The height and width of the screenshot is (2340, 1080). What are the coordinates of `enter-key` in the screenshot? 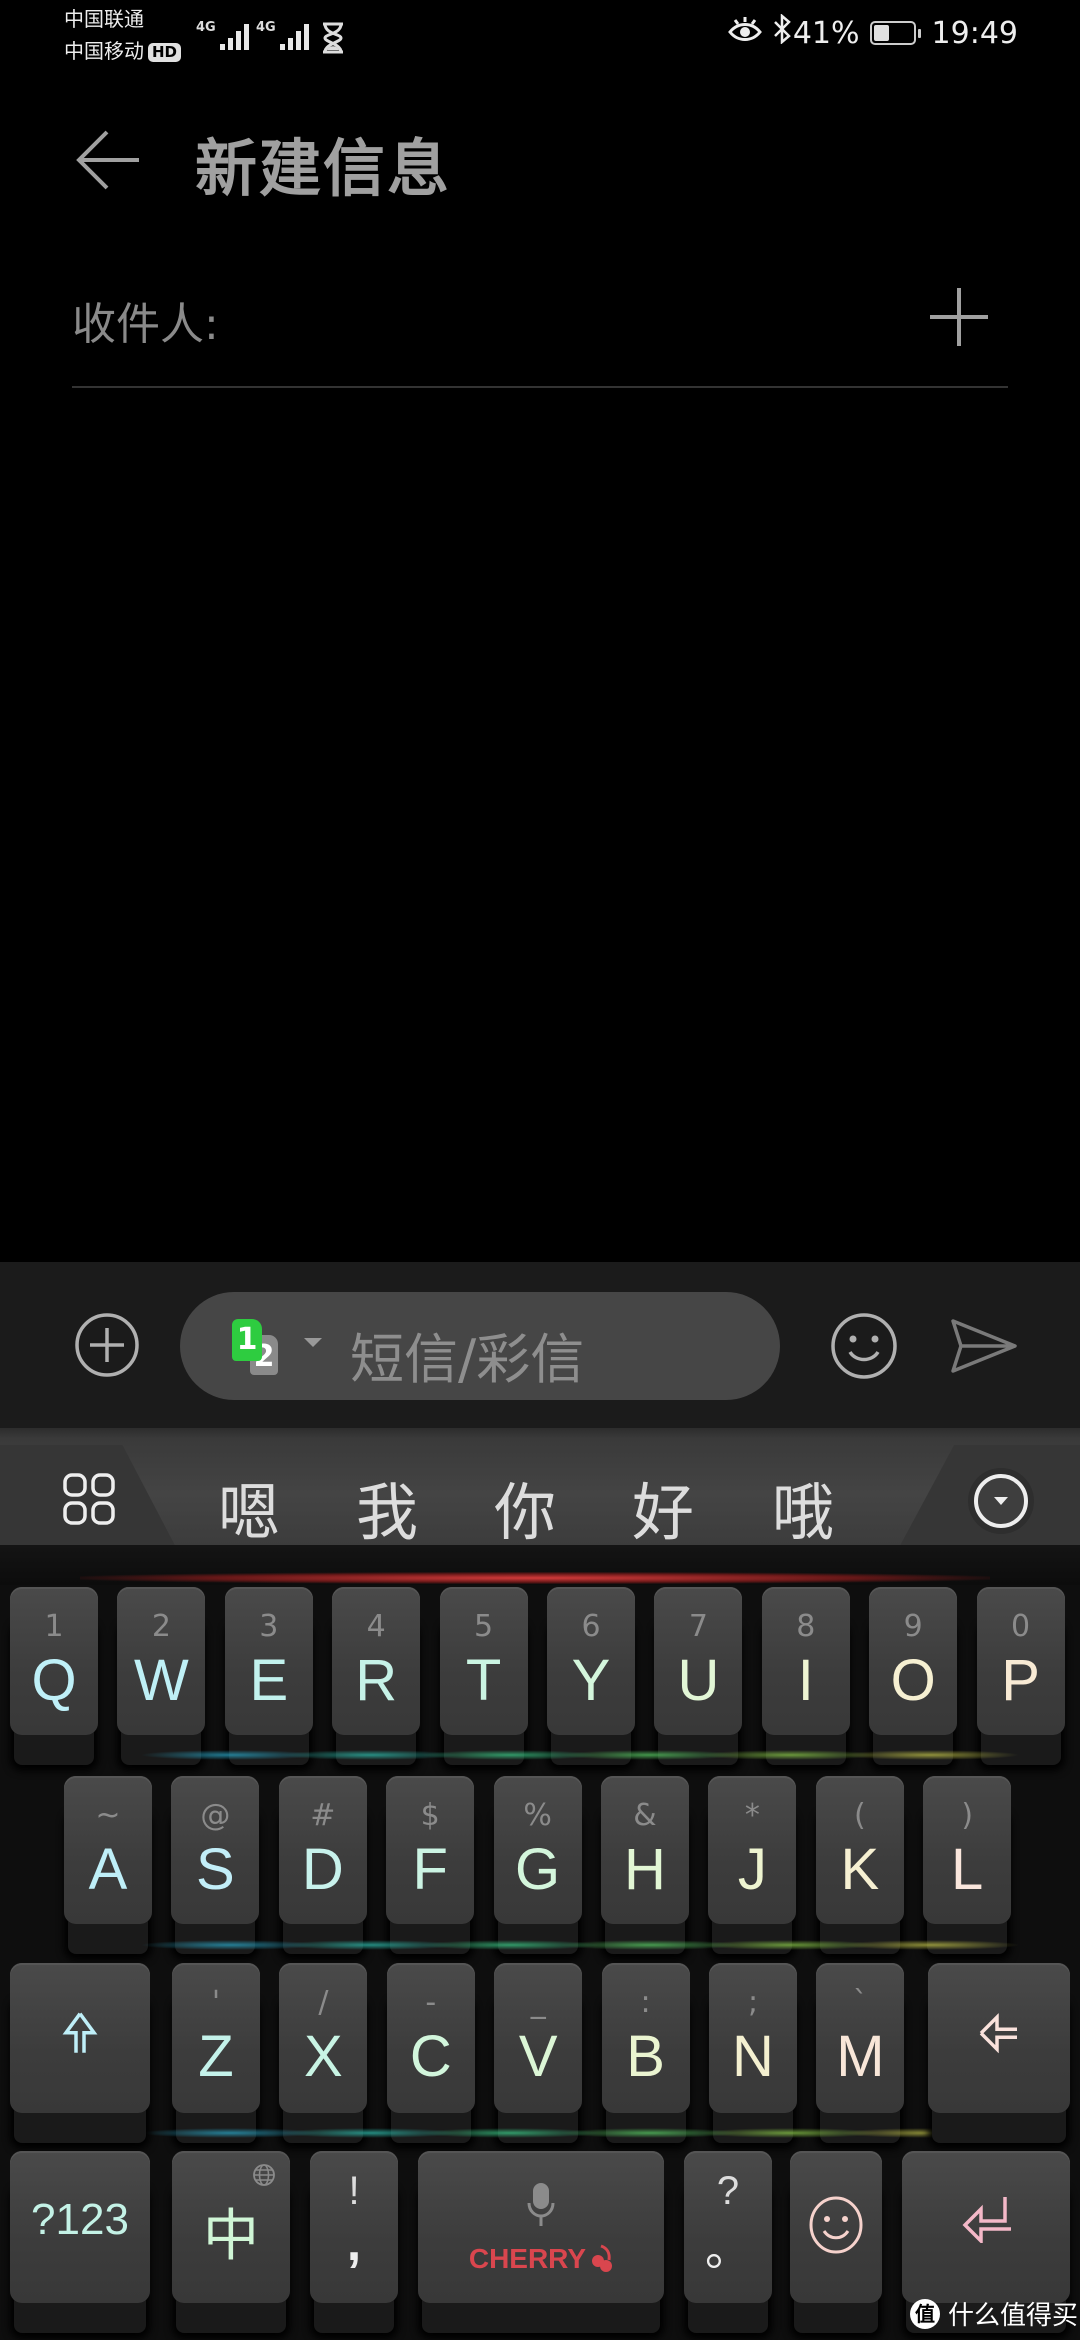 It's located at (986, 2227).